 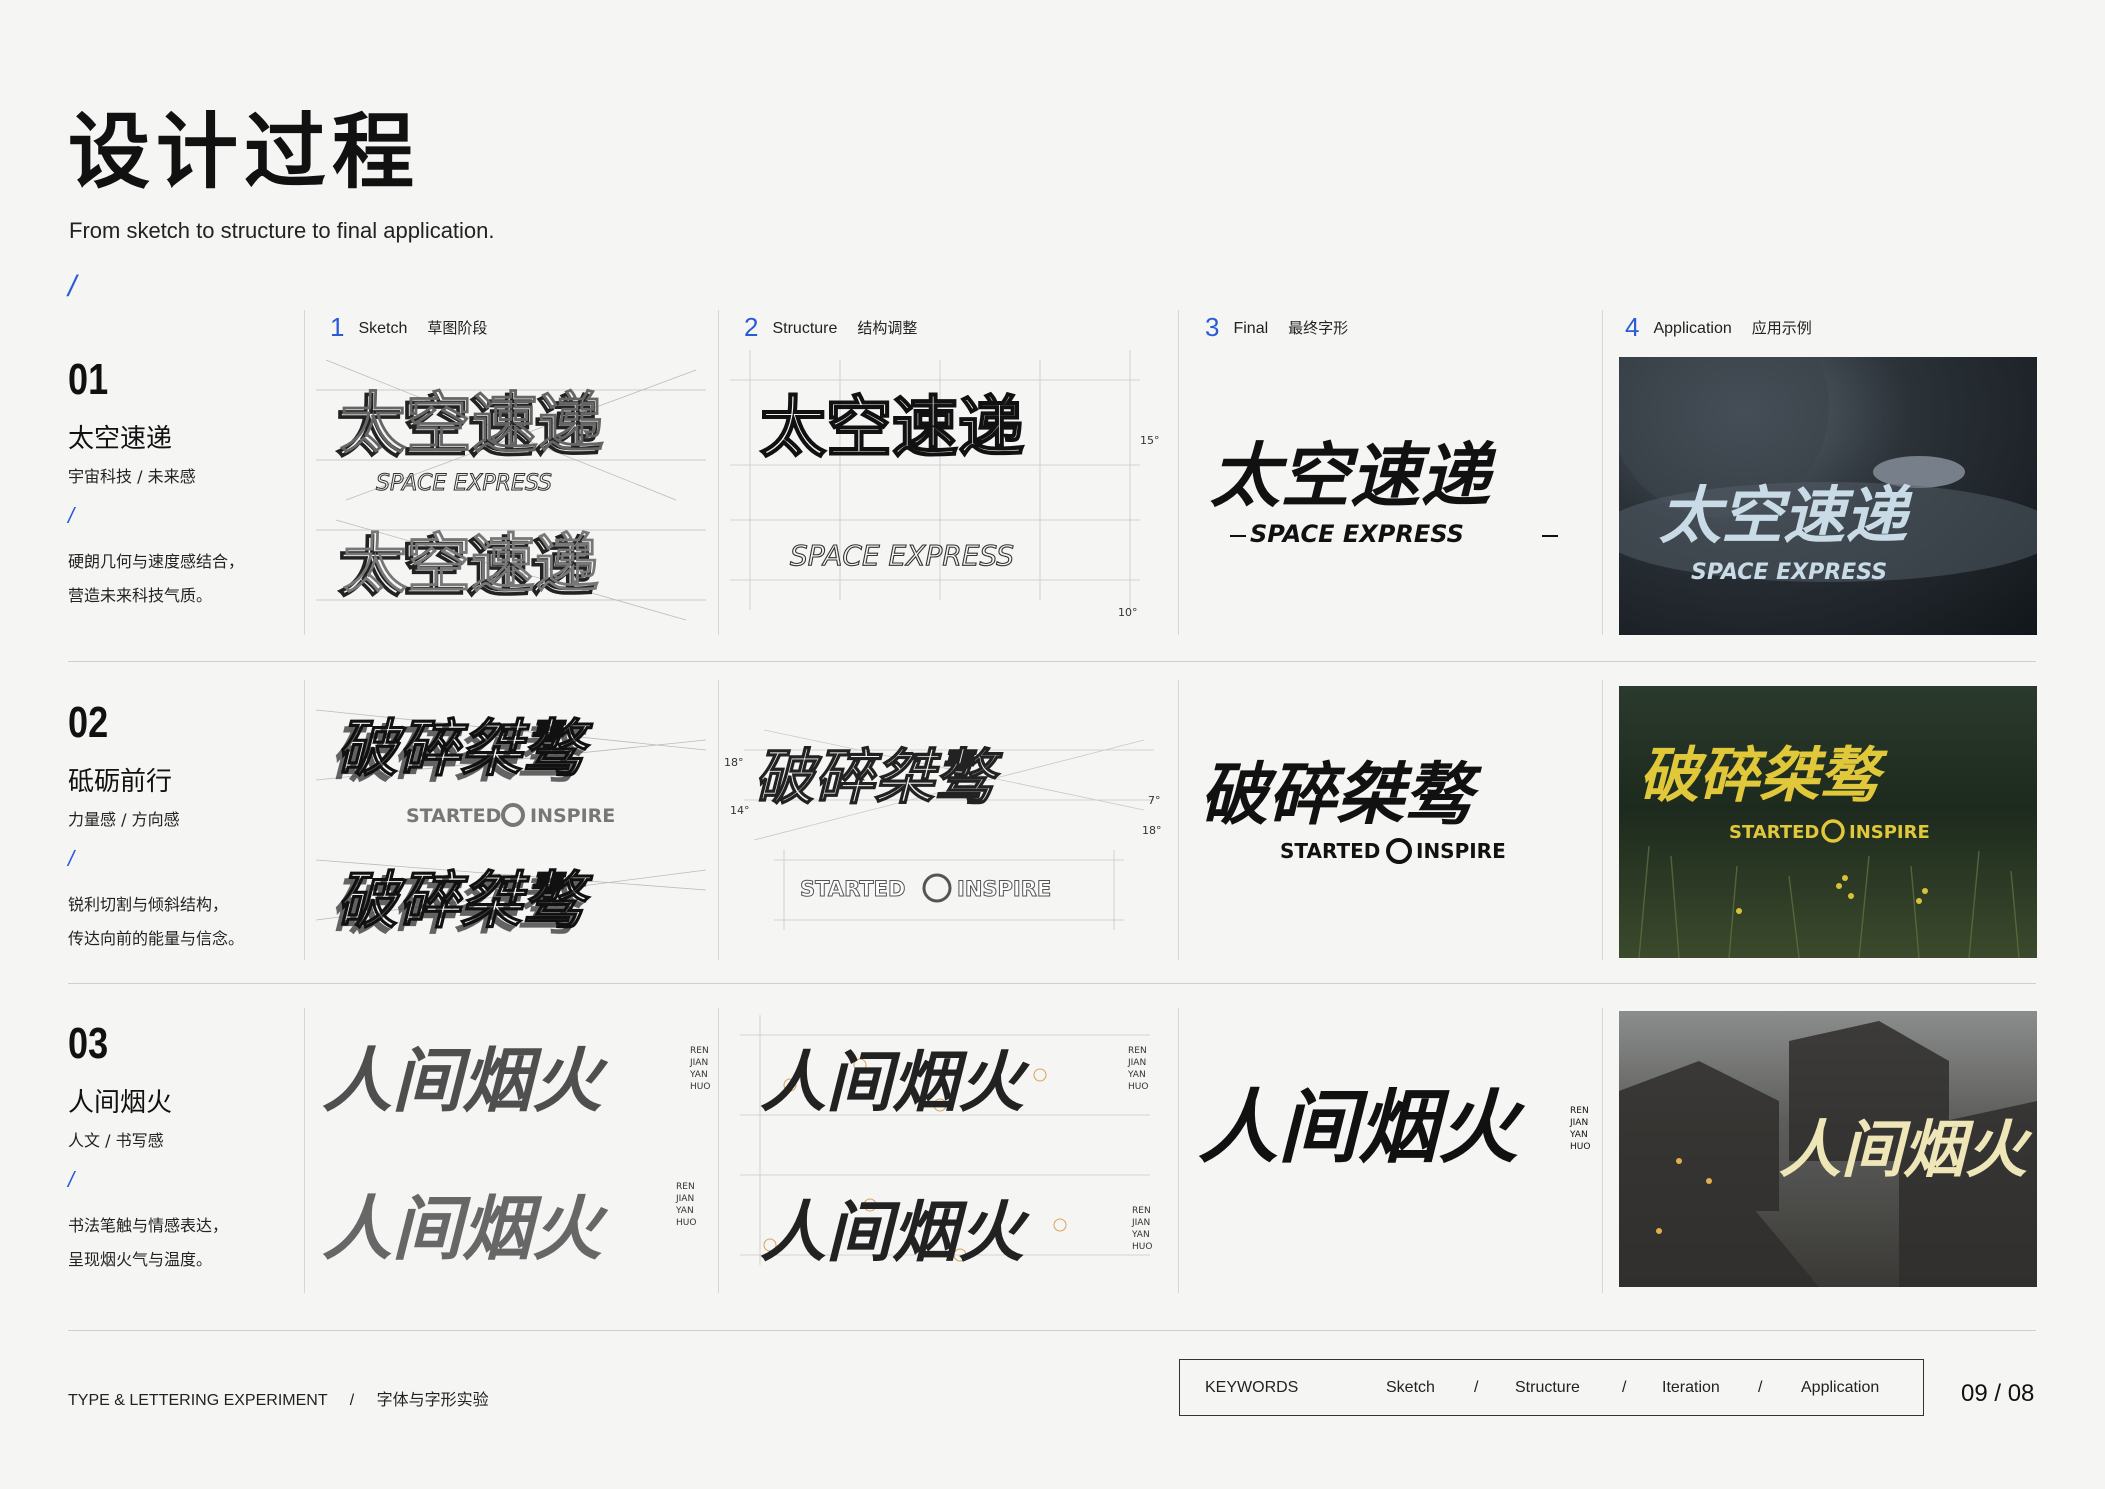 What do you see at coordinates (740, 810) in the screenshot?
I see `angle-label: 14°` at bounding box center [740, 810].